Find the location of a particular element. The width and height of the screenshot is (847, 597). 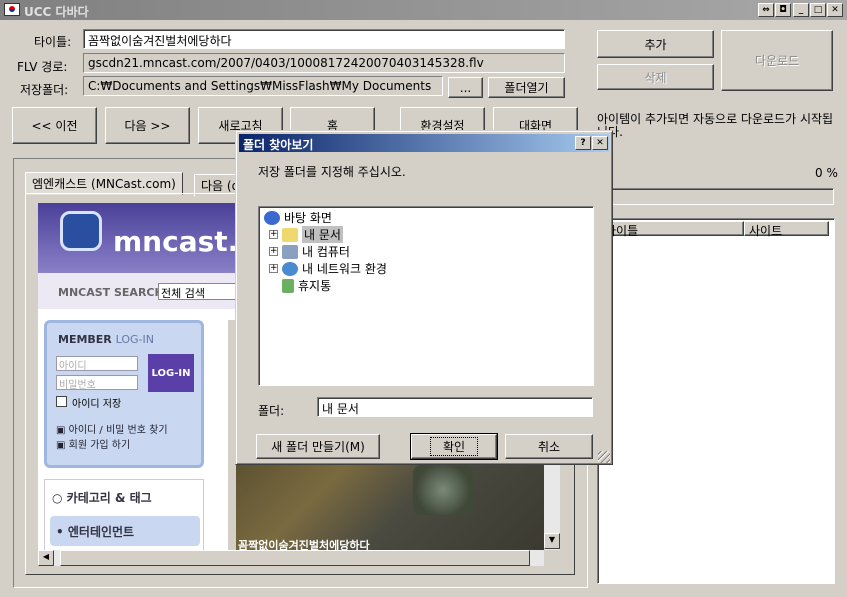

ok-label: 확인 is located at coordinates (454, 446).